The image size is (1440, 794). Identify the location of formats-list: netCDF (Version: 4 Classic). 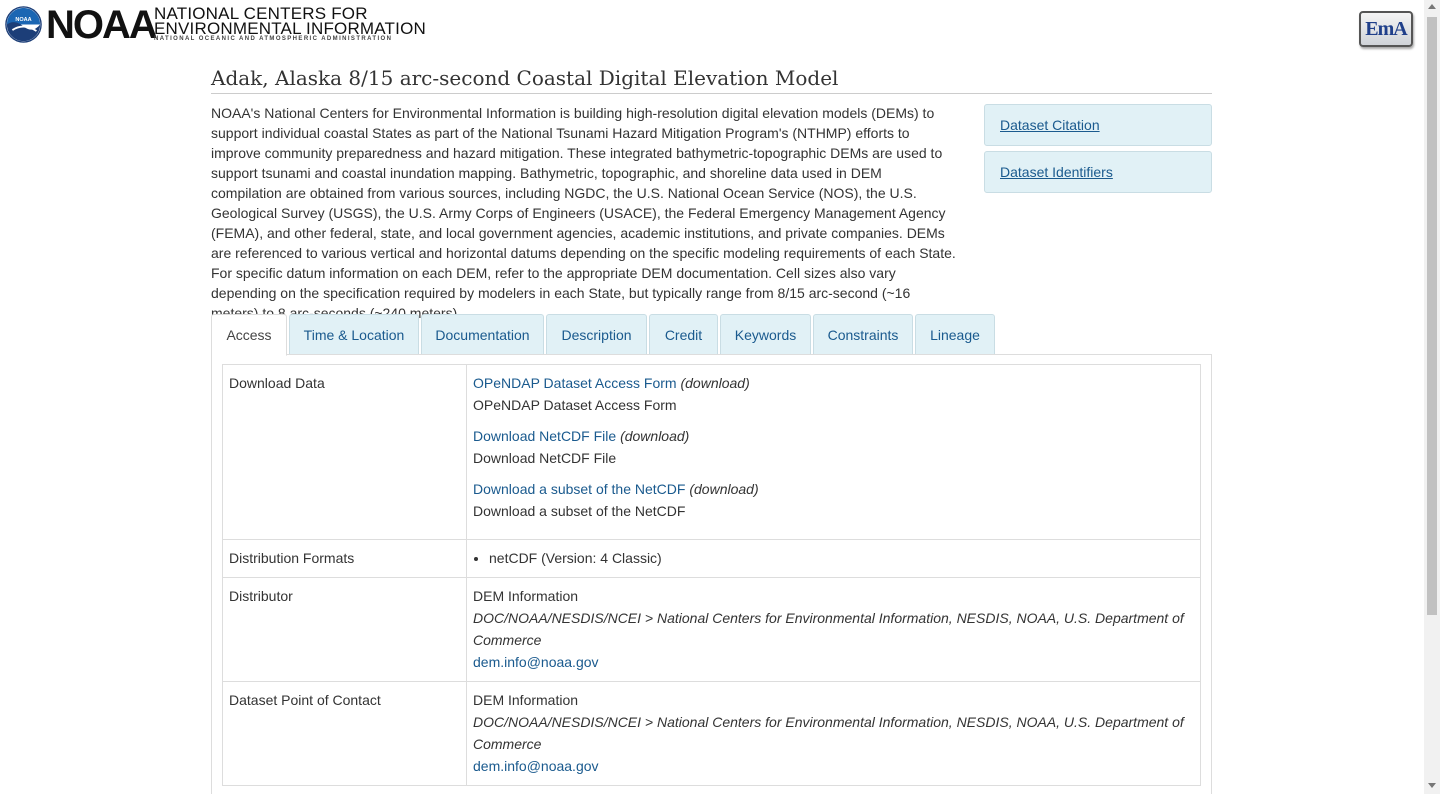
(841, 558).